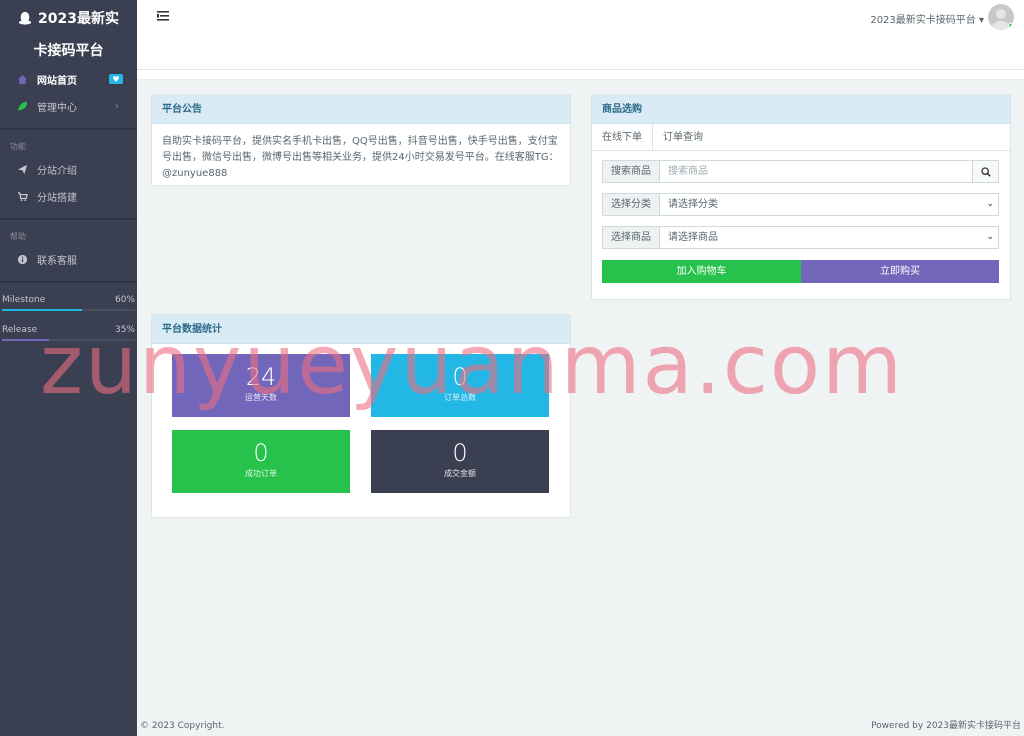 This screenshot has height=736, width=1024. I want to click on product-select-value: 请选择商品, so click(693, 237).